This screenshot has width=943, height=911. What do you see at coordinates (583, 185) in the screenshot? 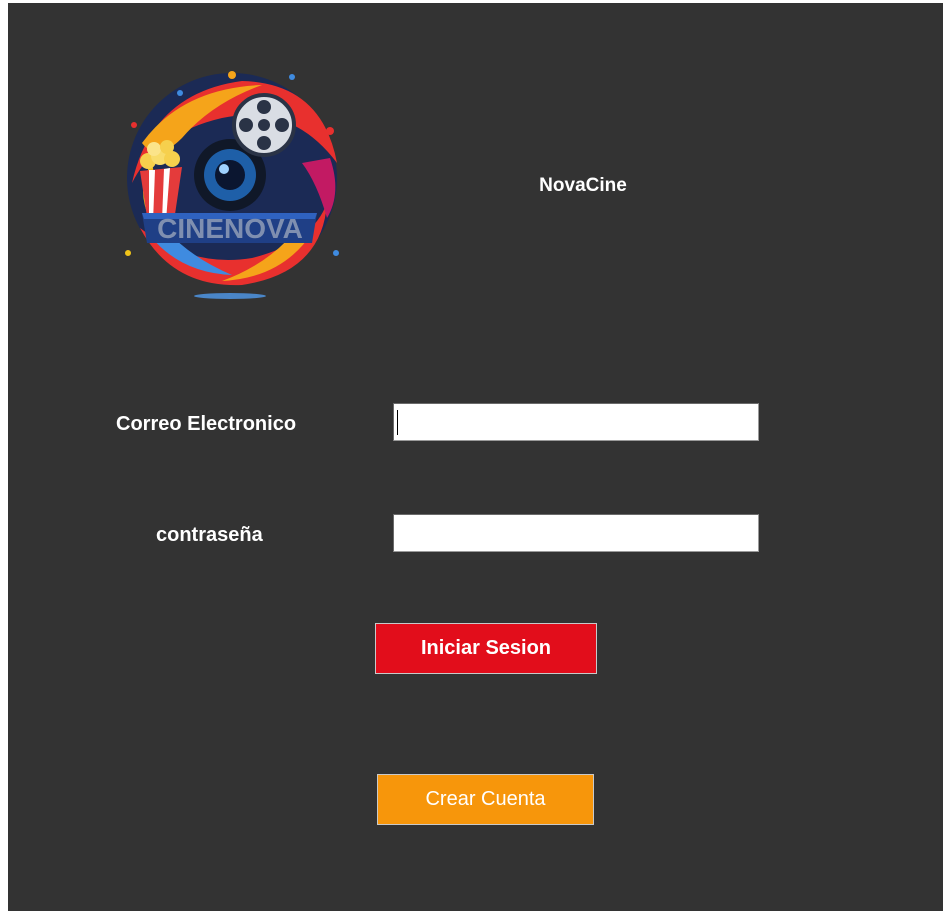
I see `app-title: NovaCine` at bounding box center [583, 185].